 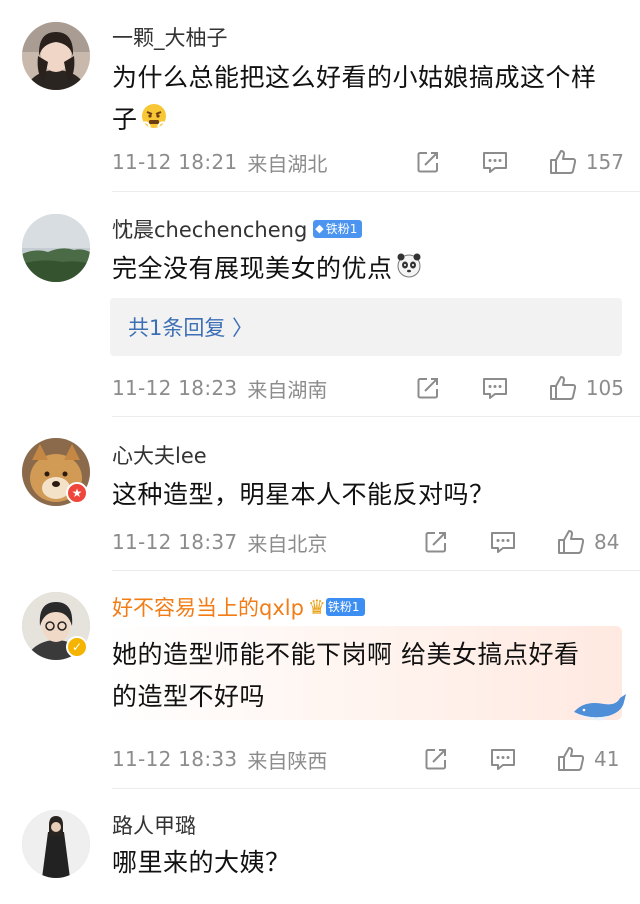 What do you see at coordinates (175, 542) in the screenshot?
I see `timestamp: 11-12 18:37` at bounding box center [175, 542].